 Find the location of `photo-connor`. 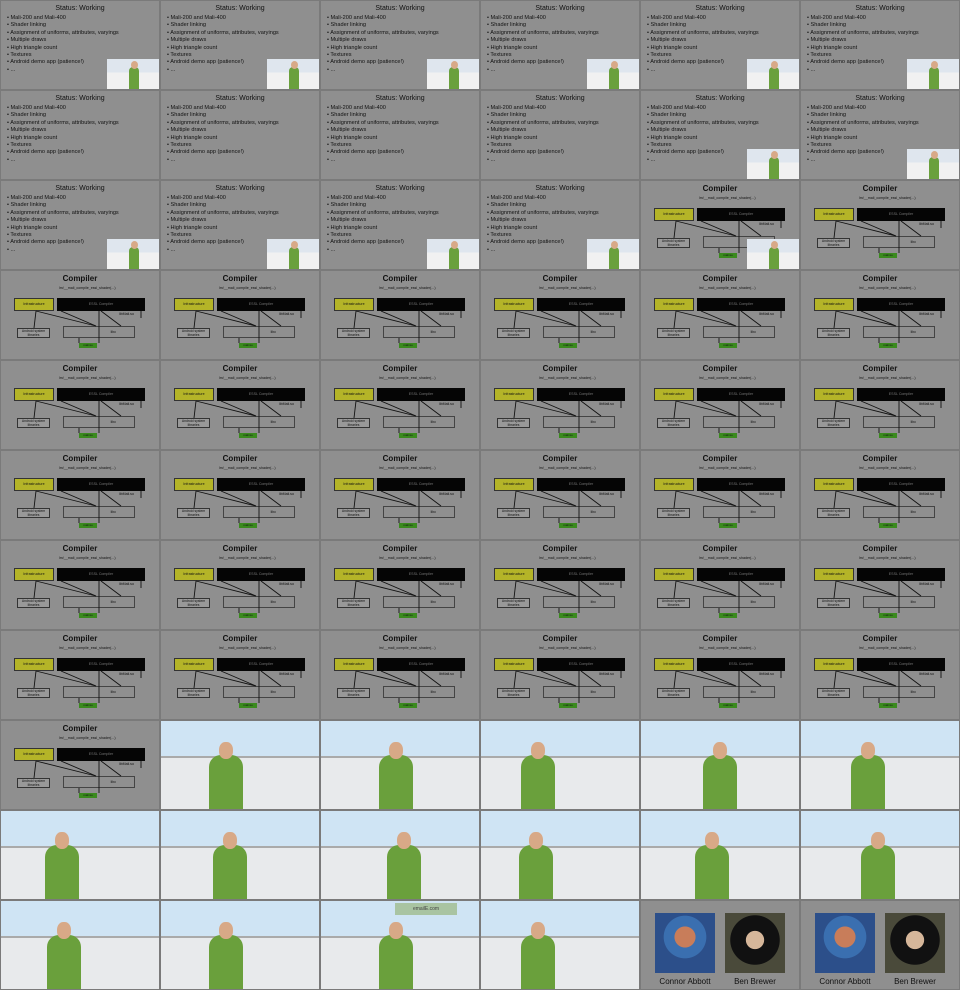

photo-connor is located at coordinates (685, 943).